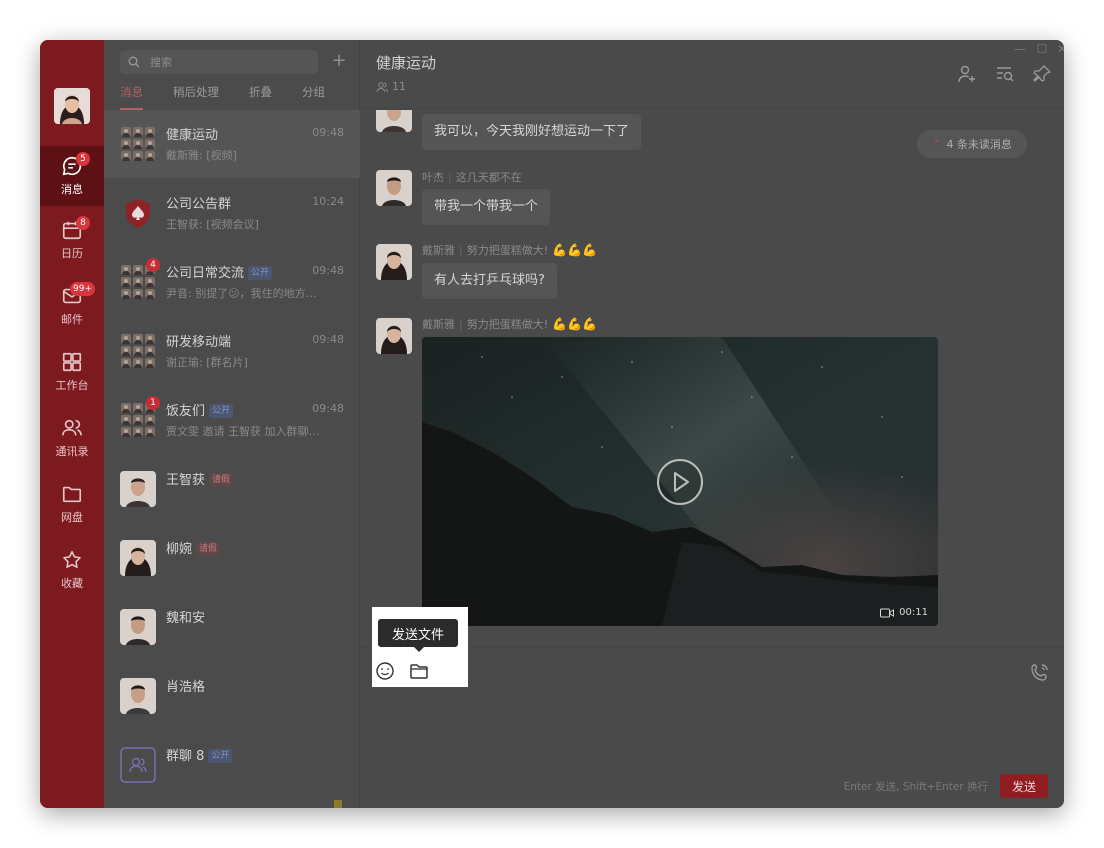 This screenshot has height=848, width=1104. What do you see at coordinates (186, 411) in the screenshot?
I see `conversation-name-text: 饭友们` at bounding box center [186, 411].